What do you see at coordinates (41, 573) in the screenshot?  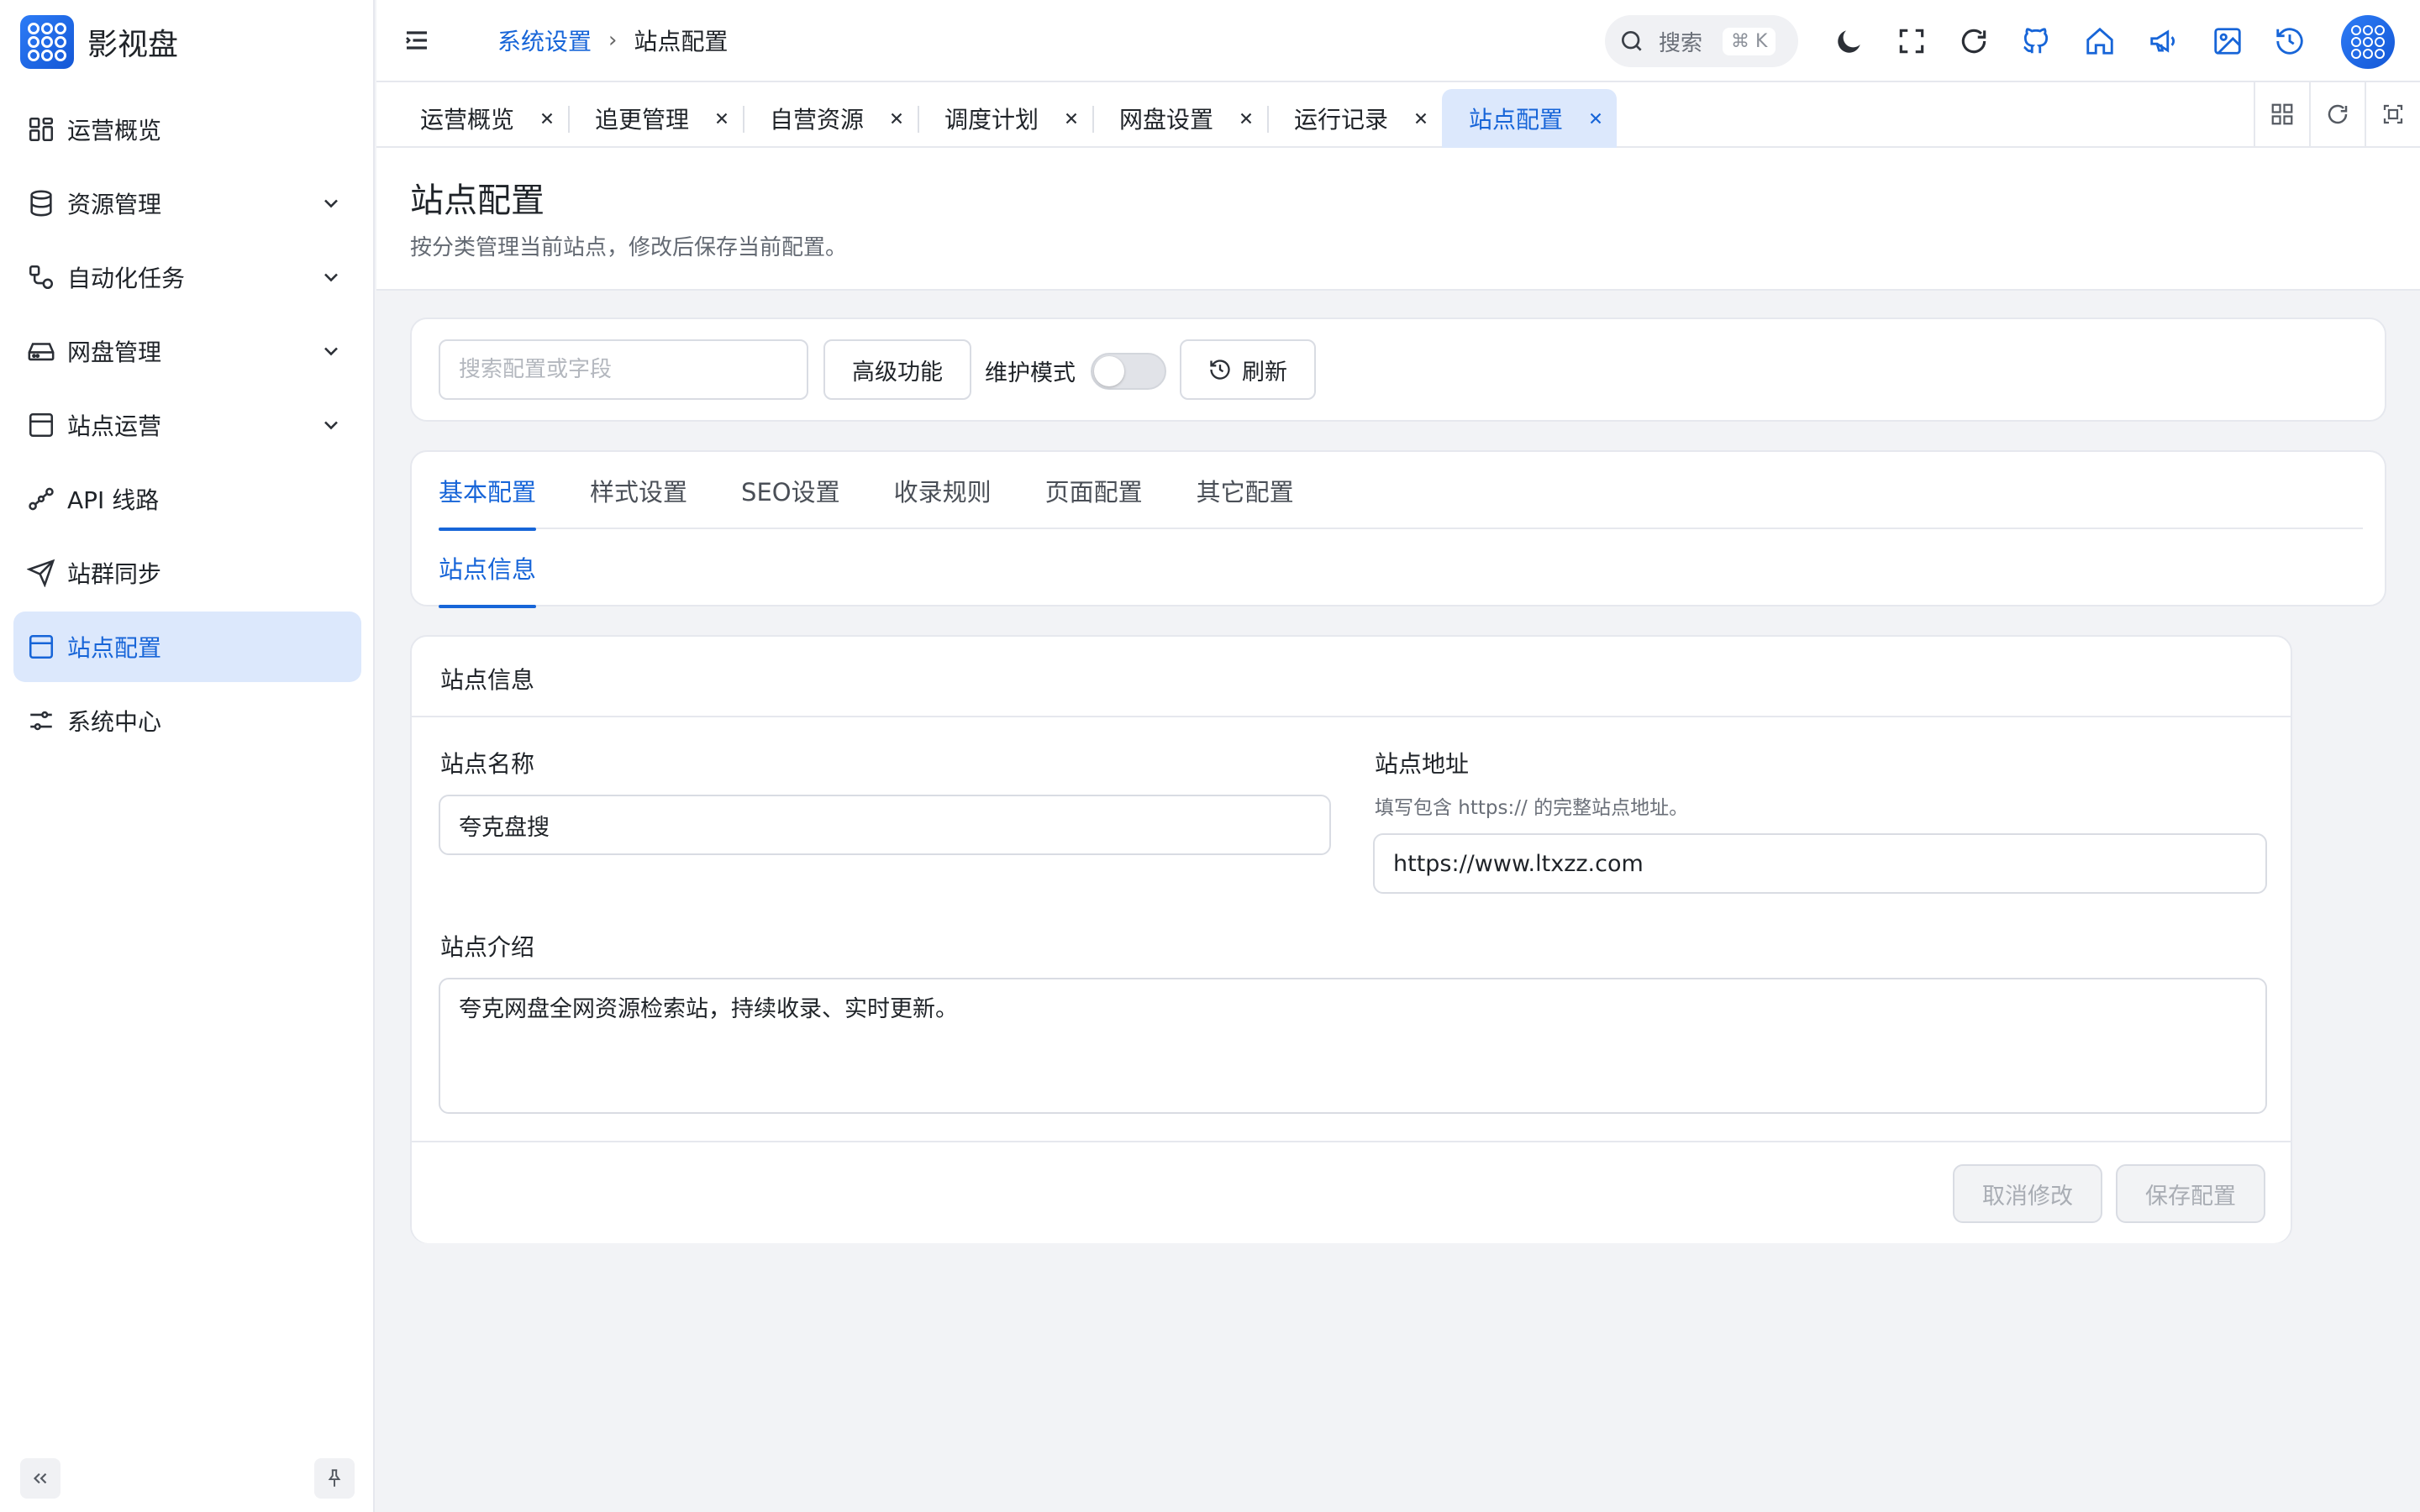 I see `send-icon` at bounding box center [41, 573].